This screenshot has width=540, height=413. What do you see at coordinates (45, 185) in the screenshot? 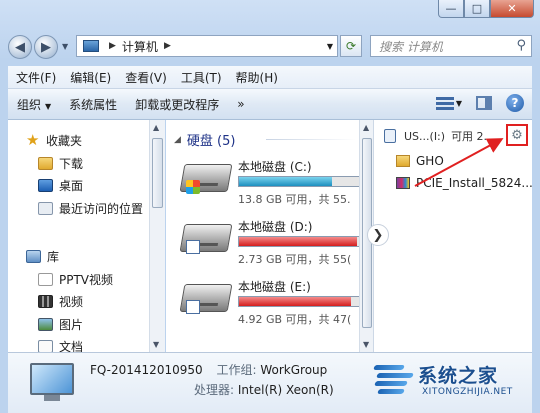
I see `desktop-icon` at bounding box center [45, 185].